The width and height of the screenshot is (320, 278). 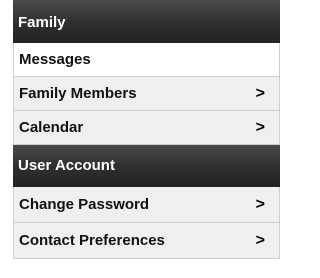 I want to click on sidebar-item-change-password: Change Password >, so click(x=146, y=205).